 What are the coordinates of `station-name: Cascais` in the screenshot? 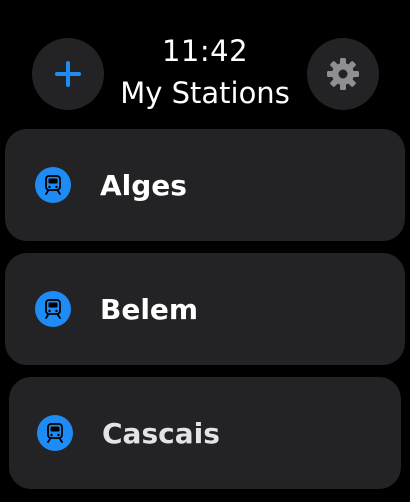 It's located at (161, 433).